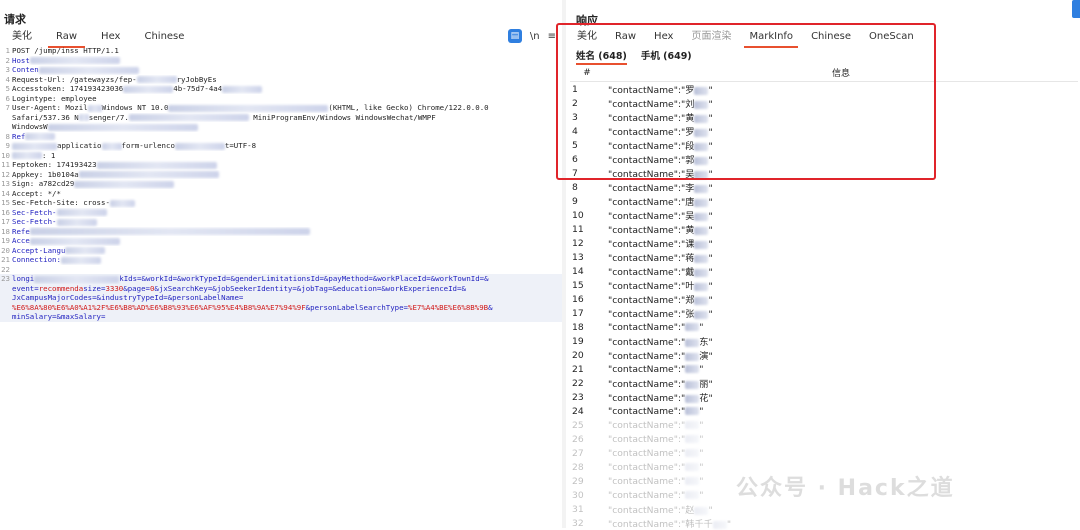 This screenshot has height=530, width=1080. I want to click on table-row: 19 "contactName":" 东", so click(824, 341).